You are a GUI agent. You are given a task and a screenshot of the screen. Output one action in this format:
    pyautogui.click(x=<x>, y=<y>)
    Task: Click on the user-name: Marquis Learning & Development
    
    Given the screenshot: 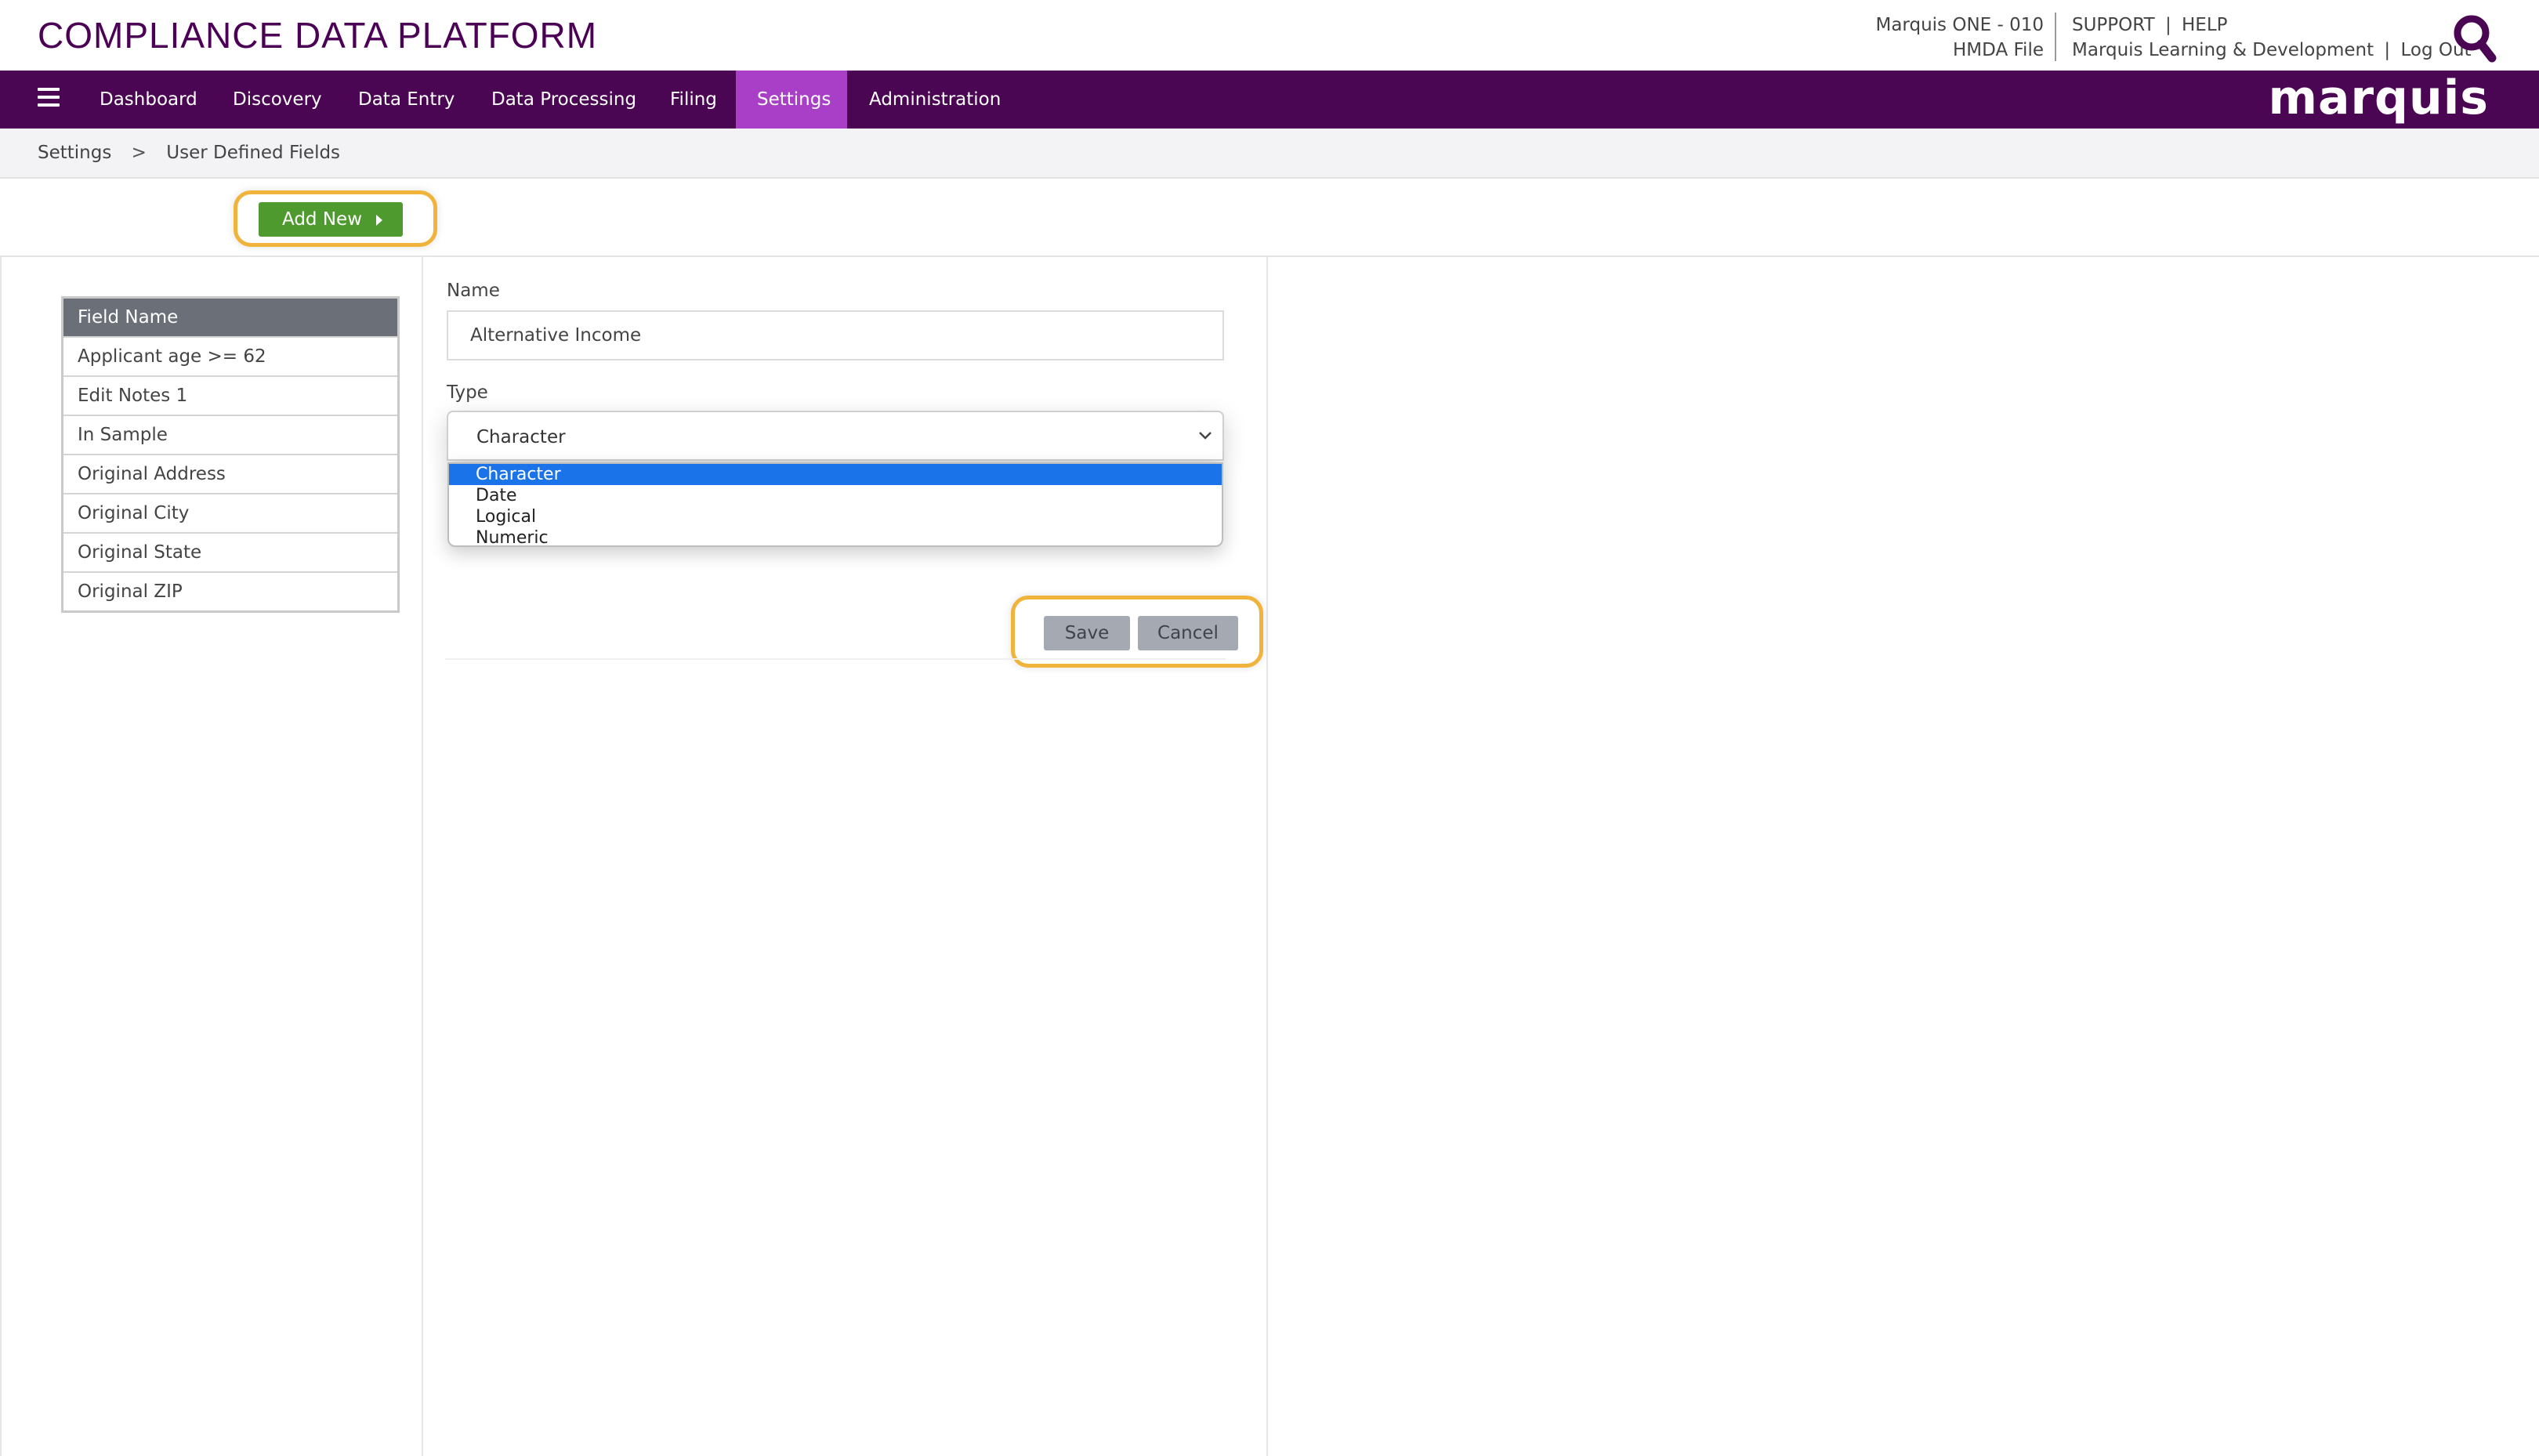 What is the action you would take?
    pyautogui.click(x=2223, y=50)
    